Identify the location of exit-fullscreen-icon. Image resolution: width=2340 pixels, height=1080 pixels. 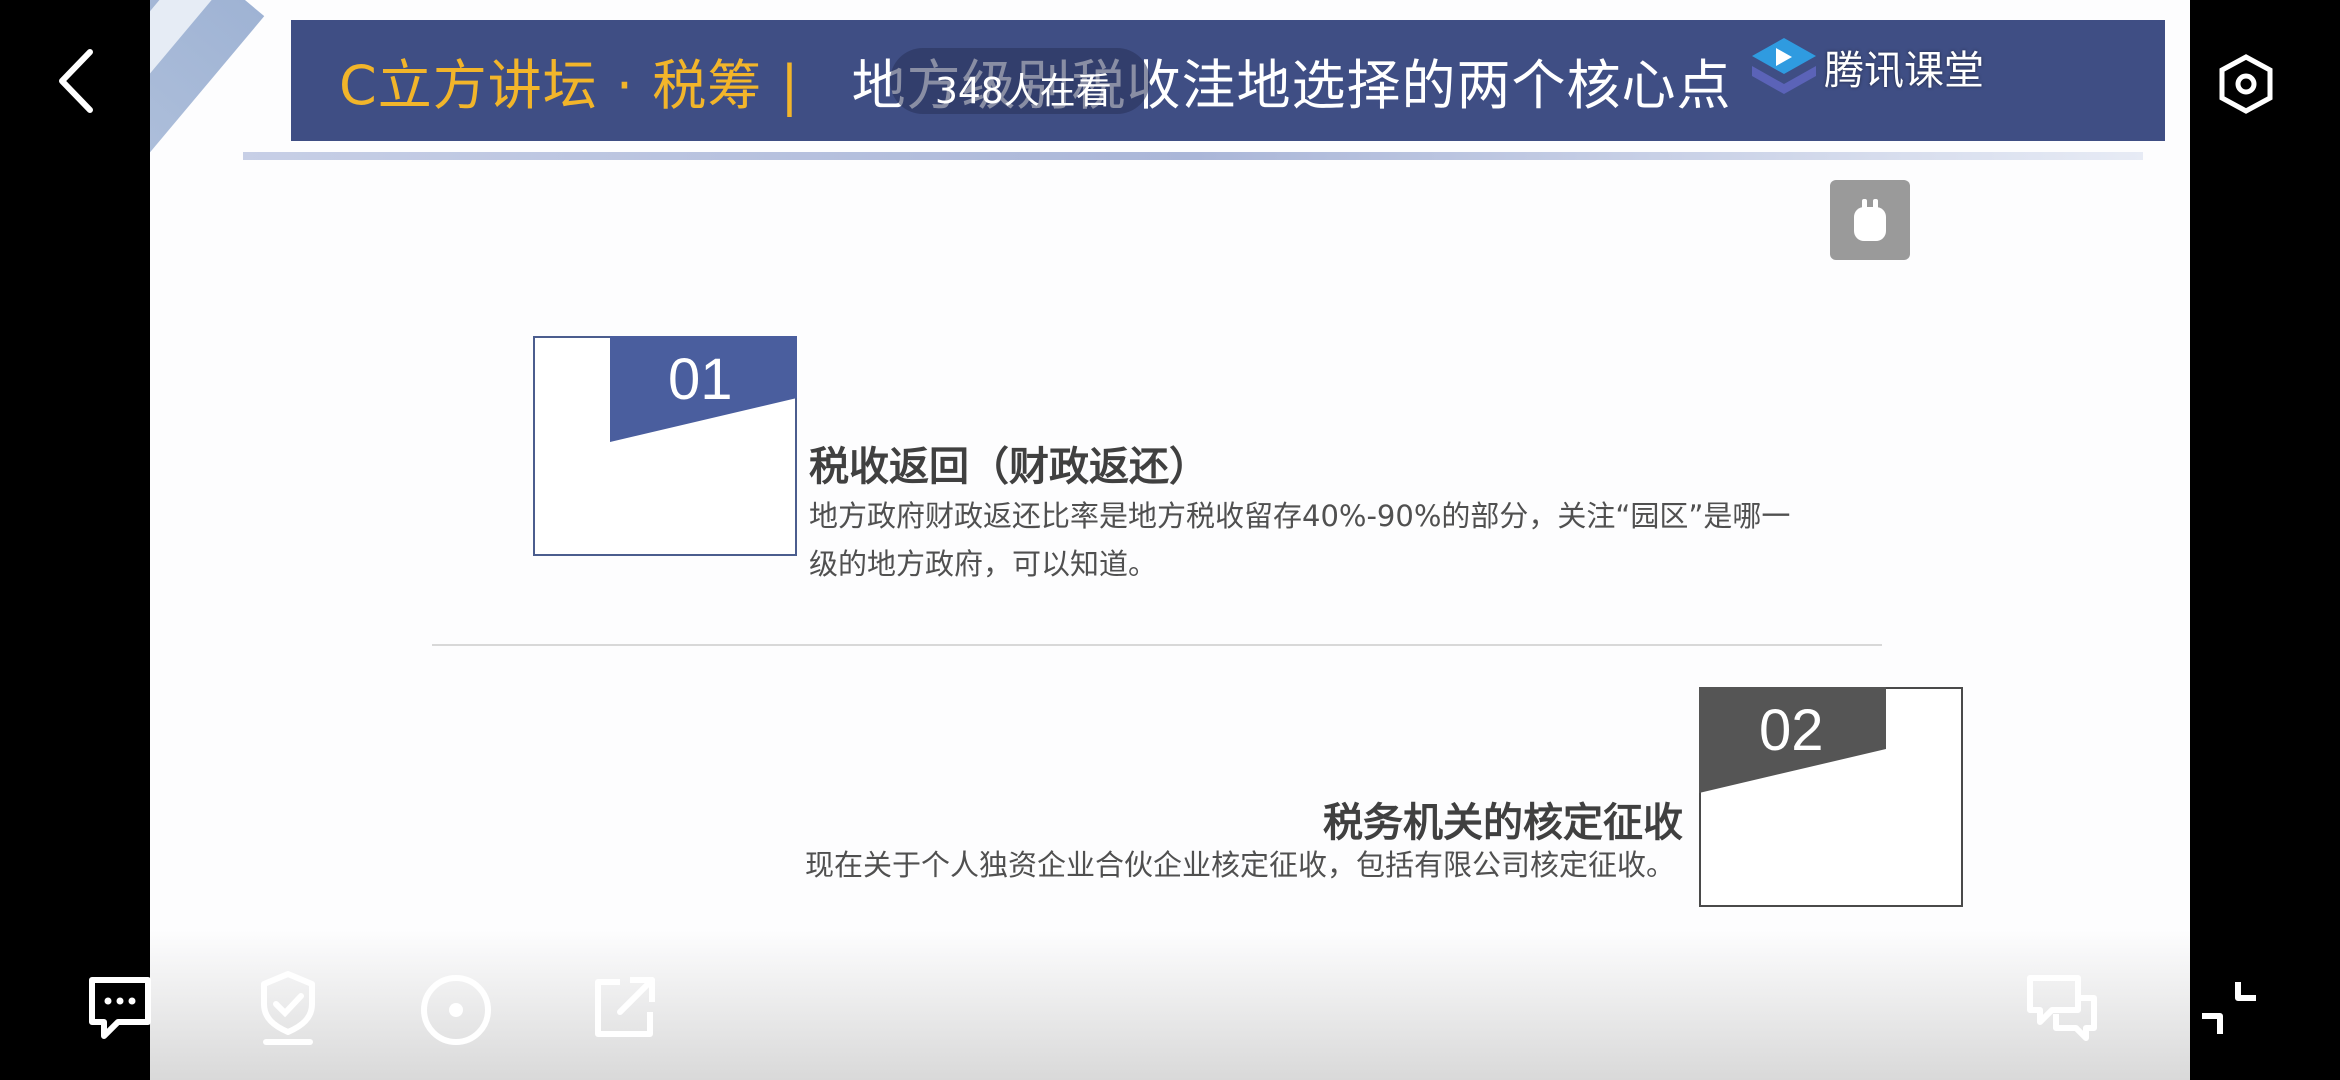
(2229, 1008).